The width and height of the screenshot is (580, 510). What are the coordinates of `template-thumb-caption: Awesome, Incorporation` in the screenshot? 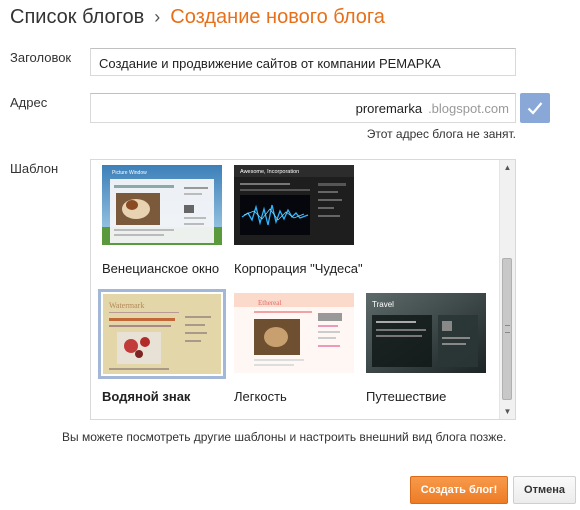 It's located at (269, 172).